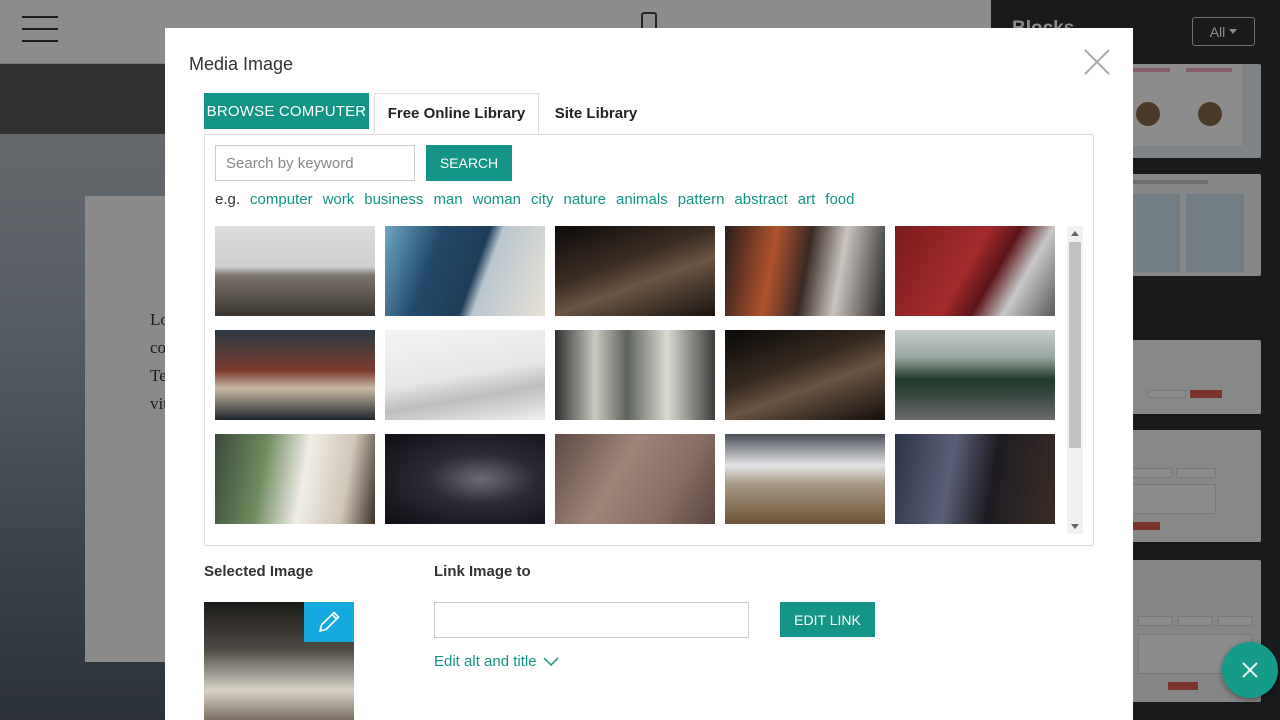  I want to click on search-button: SEARCH, so click(469, 163).